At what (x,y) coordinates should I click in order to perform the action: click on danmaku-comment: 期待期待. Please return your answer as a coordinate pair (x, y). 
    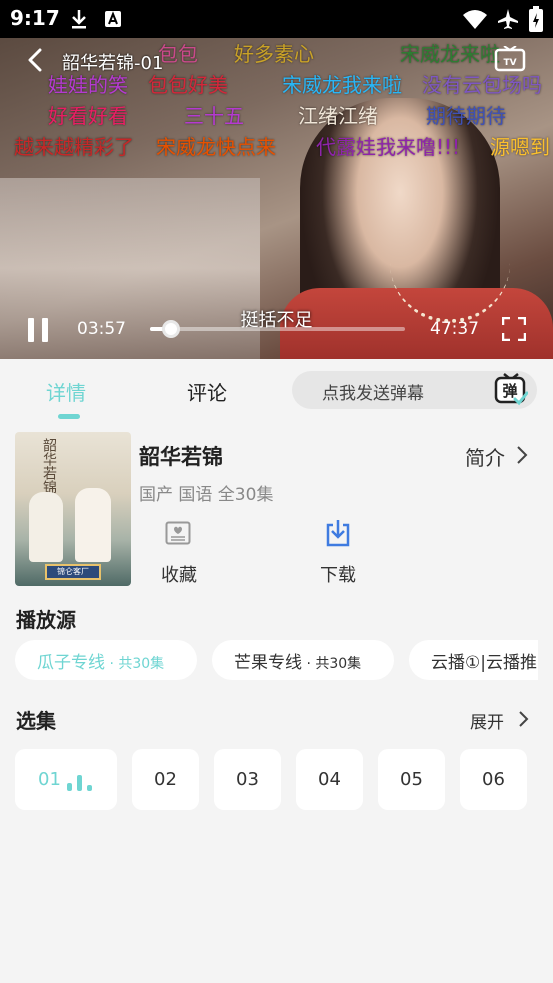
    Looking at the image, I should click on (466, 116).